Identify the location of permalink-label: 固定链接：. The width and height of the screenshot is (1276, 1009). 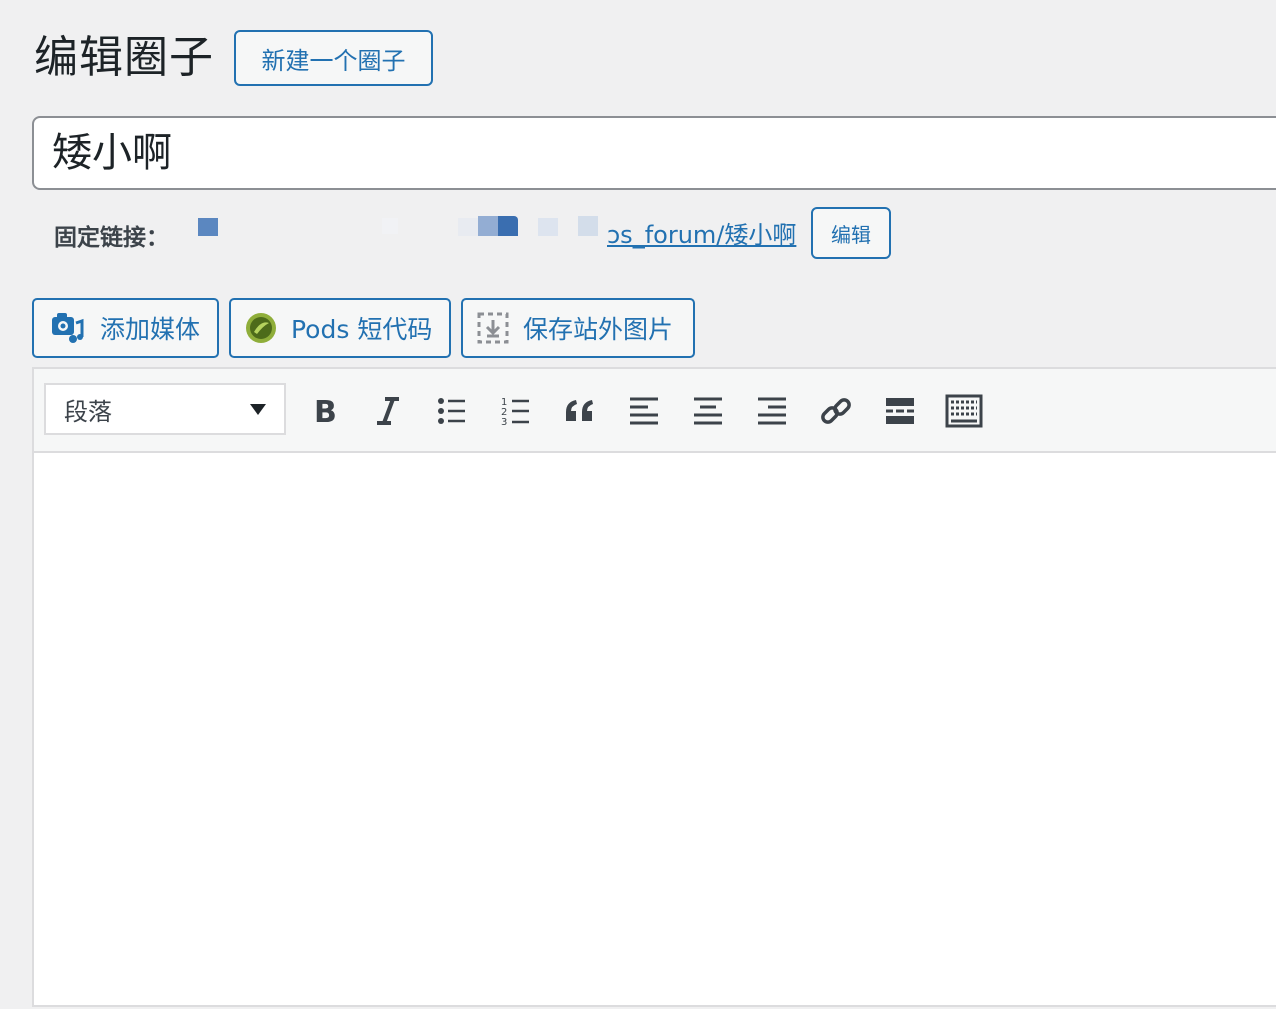
(111, 238).